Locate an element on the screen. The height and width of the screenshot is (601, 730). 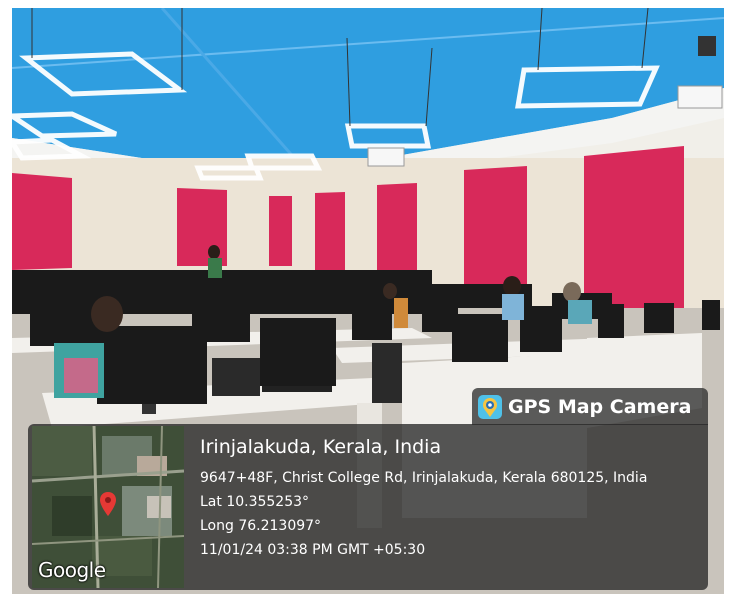
google-logo: Google is located at coordinates (72, 570).